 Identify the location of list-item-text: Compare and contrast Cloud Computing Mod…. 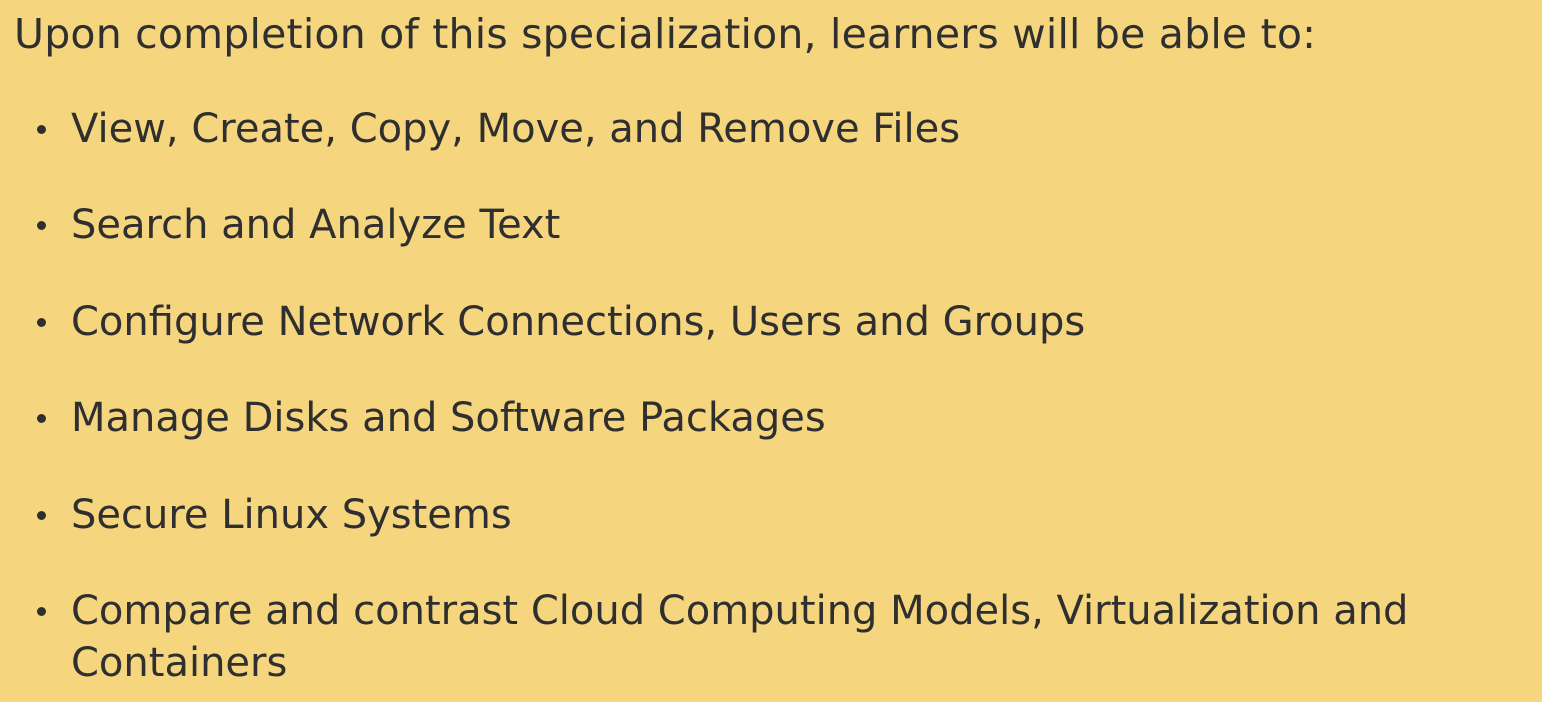
(740, 637).